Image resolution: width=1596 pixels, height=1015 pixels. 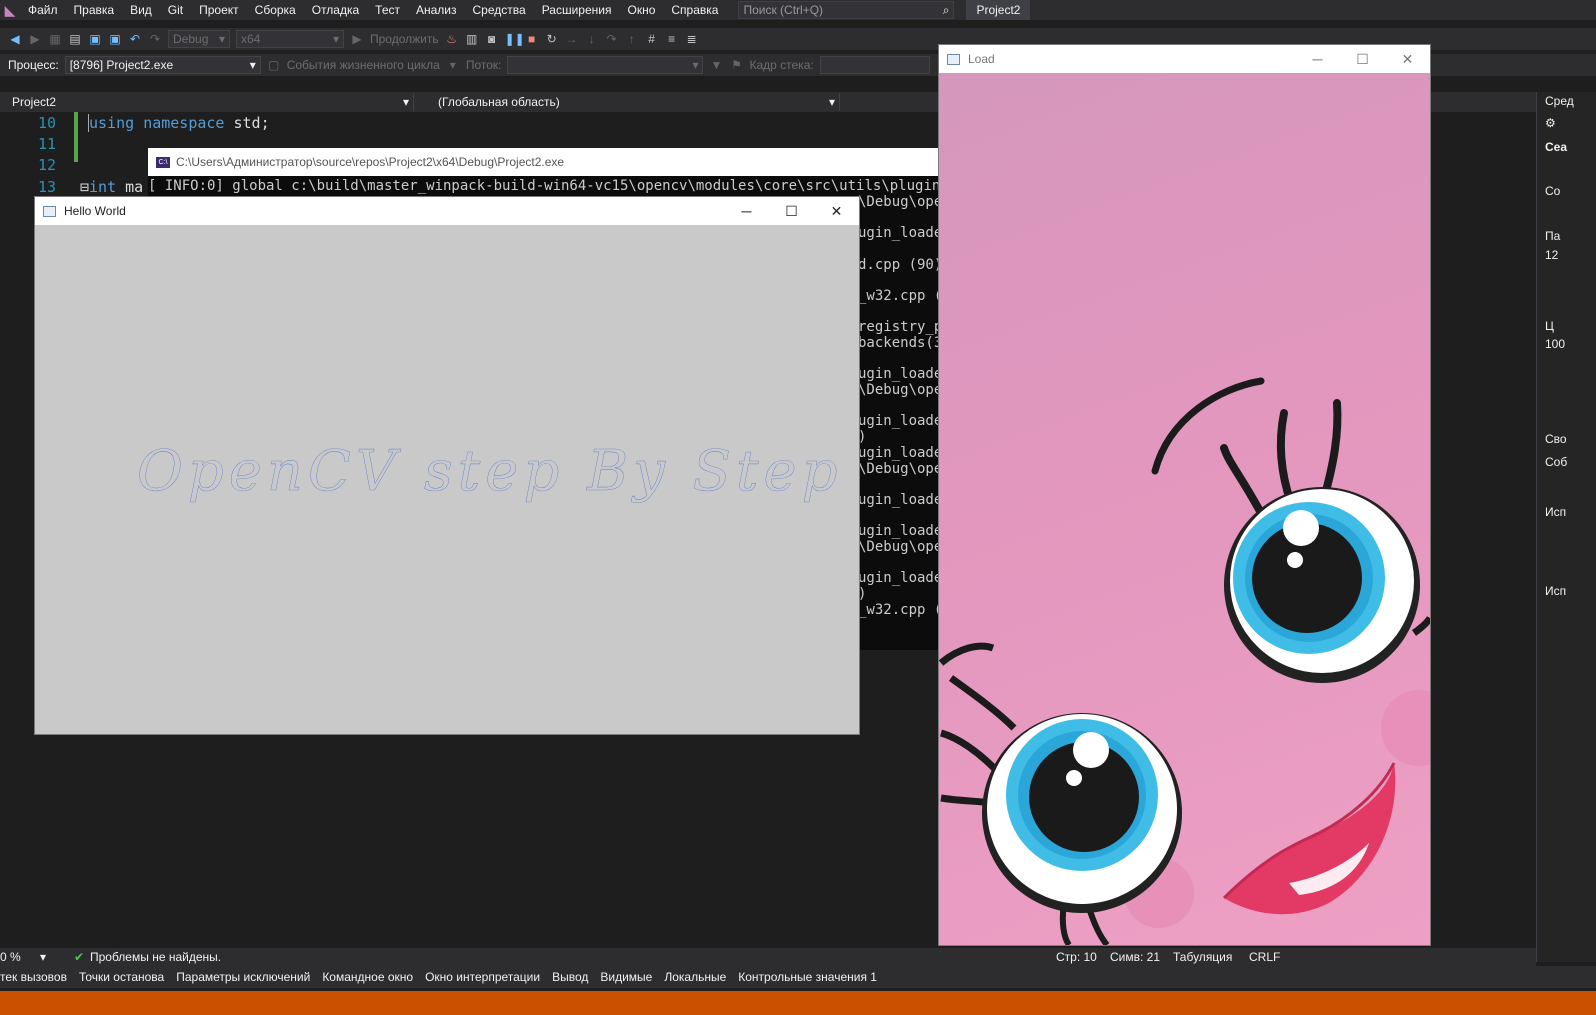 What do you see at coordinates (1549, 326) in the screenshot?
I see `side-panel-item: Ц` at bounding box center [1549, 326].